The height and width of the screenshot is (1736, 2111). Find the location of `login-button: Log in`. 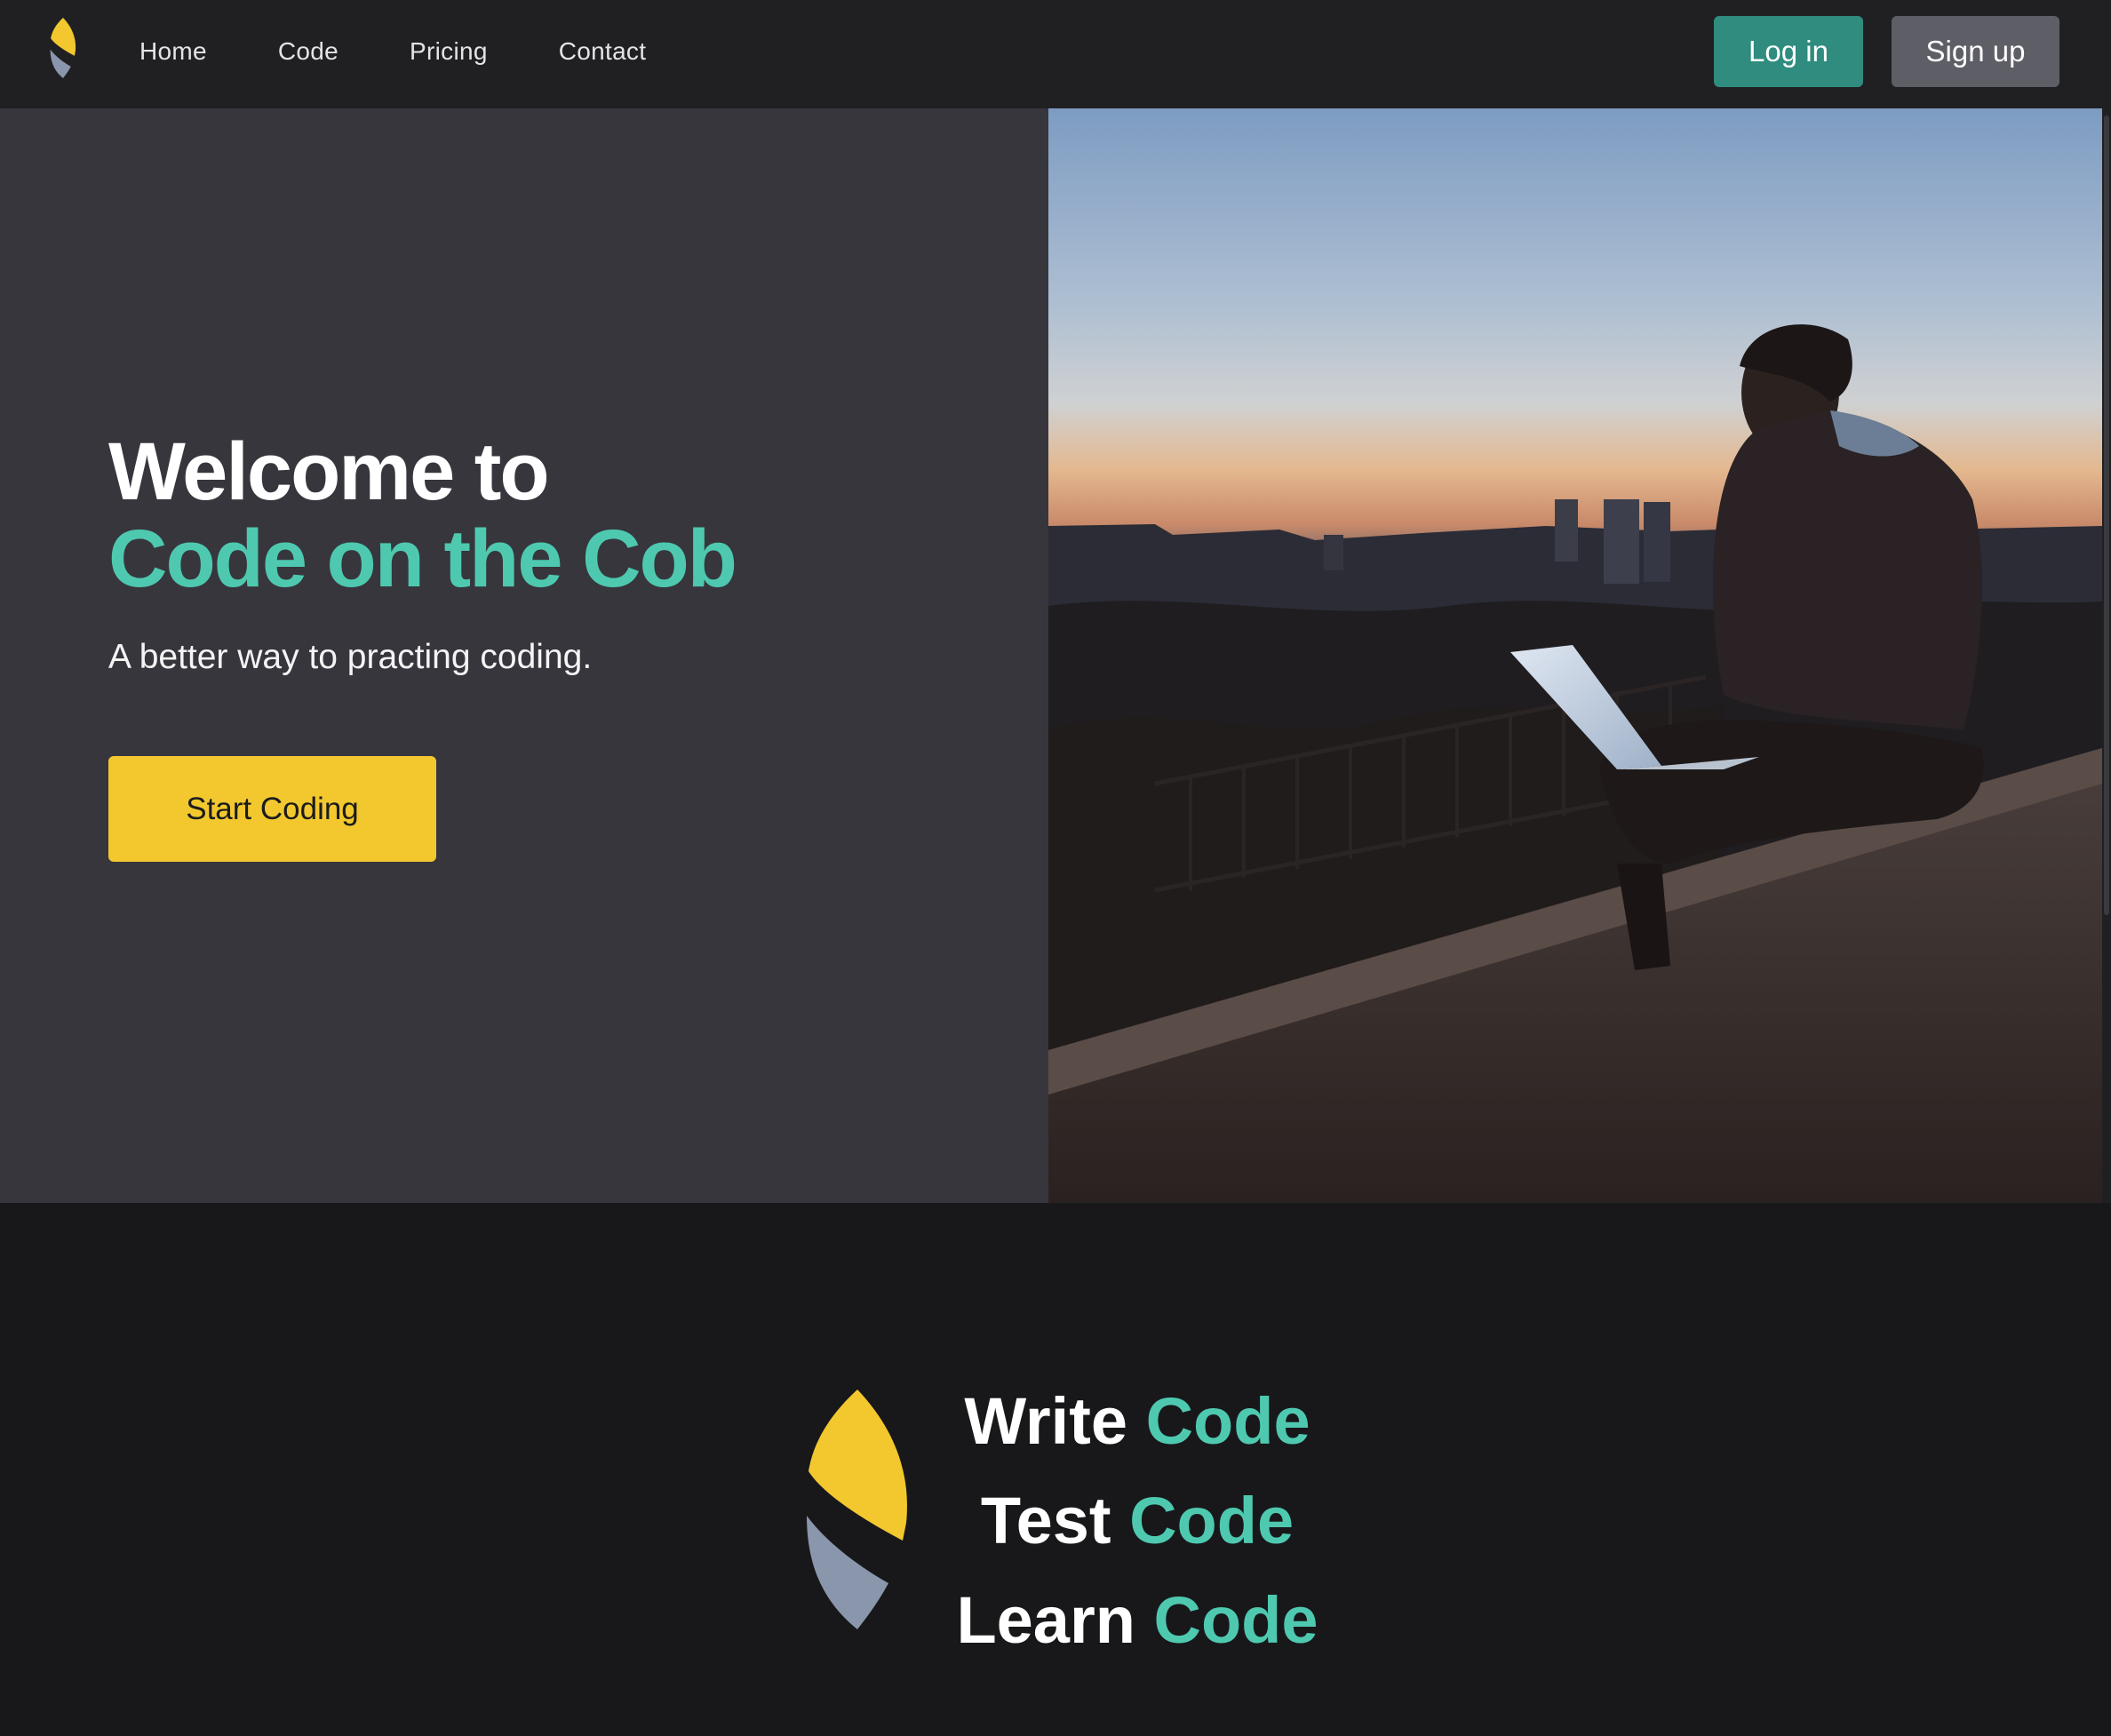

login-button: Log in is located at coordinates (1789, 51).